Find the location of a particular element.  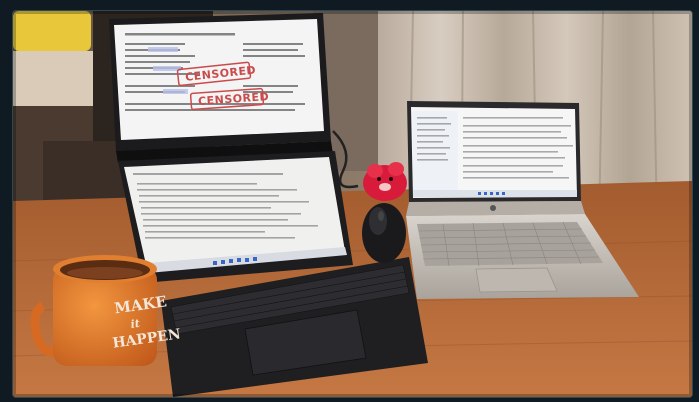

silver-touchpad is located at coordinates (516, 280).